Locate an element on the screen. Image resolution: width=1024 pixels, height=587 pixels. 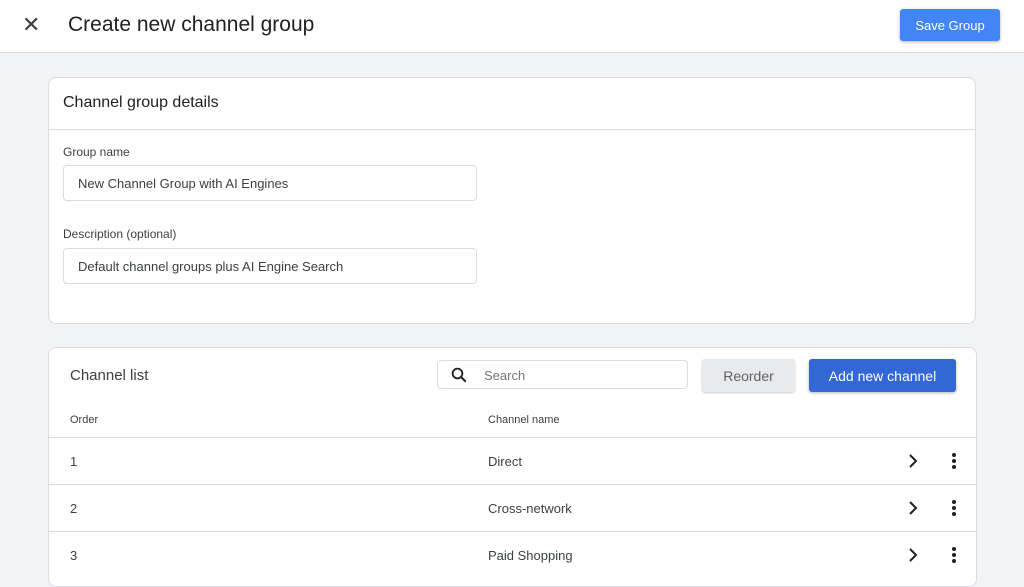
row-order: 2 is located at coordinates (74, 508).